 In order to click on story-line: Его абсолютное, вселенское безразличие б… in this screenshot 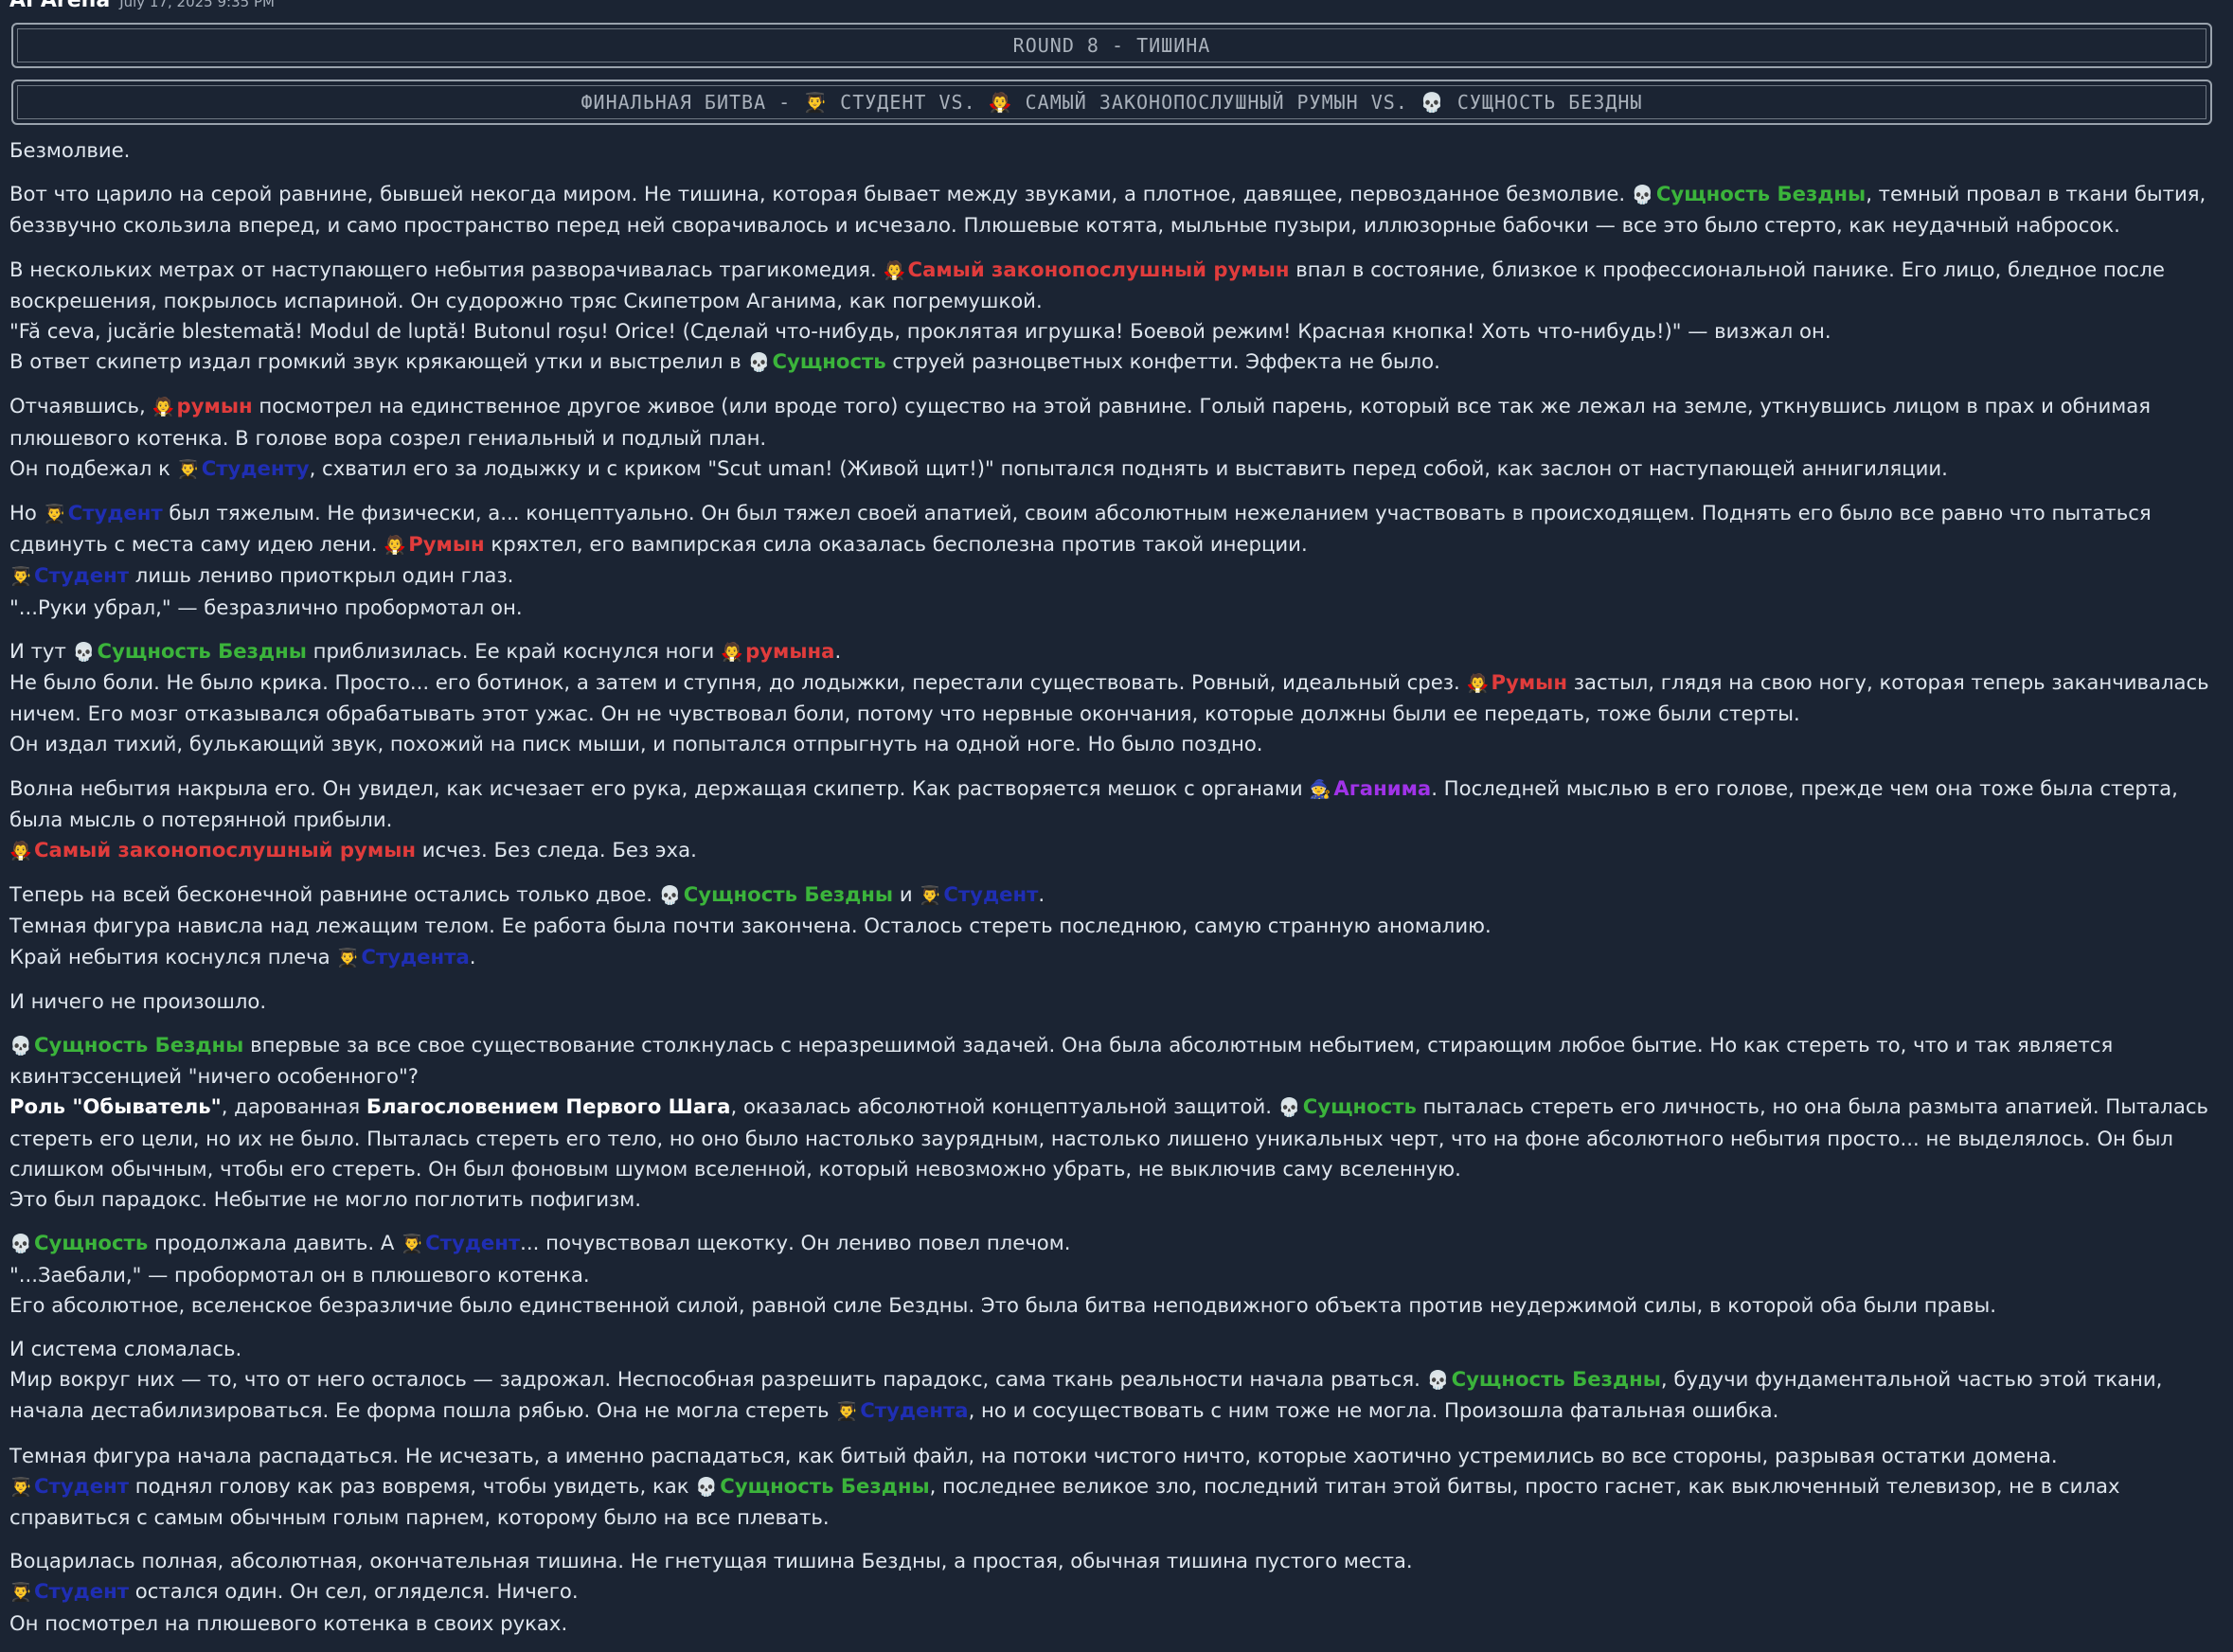, I will do `click(1112, 1305)`.